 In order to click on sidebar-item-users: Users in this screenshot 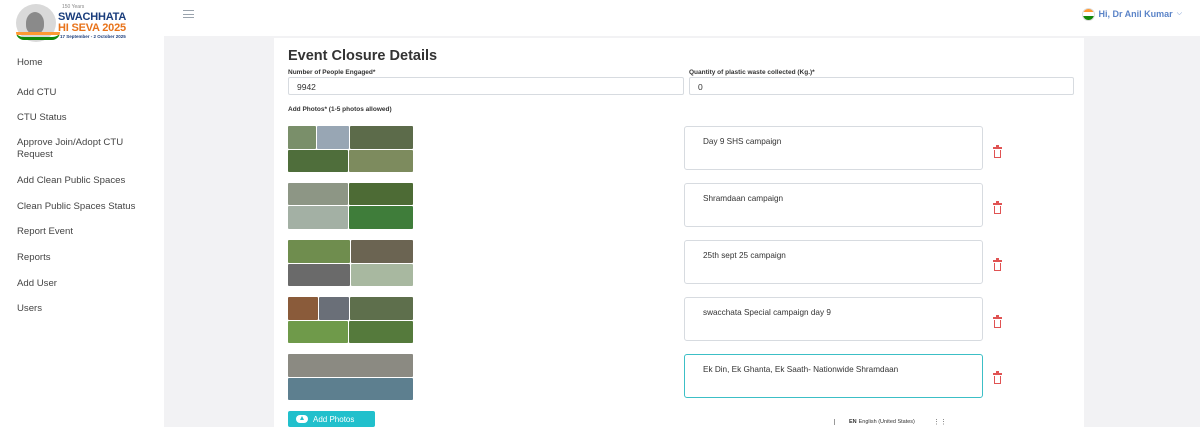, I will do `click(21, 308)`.